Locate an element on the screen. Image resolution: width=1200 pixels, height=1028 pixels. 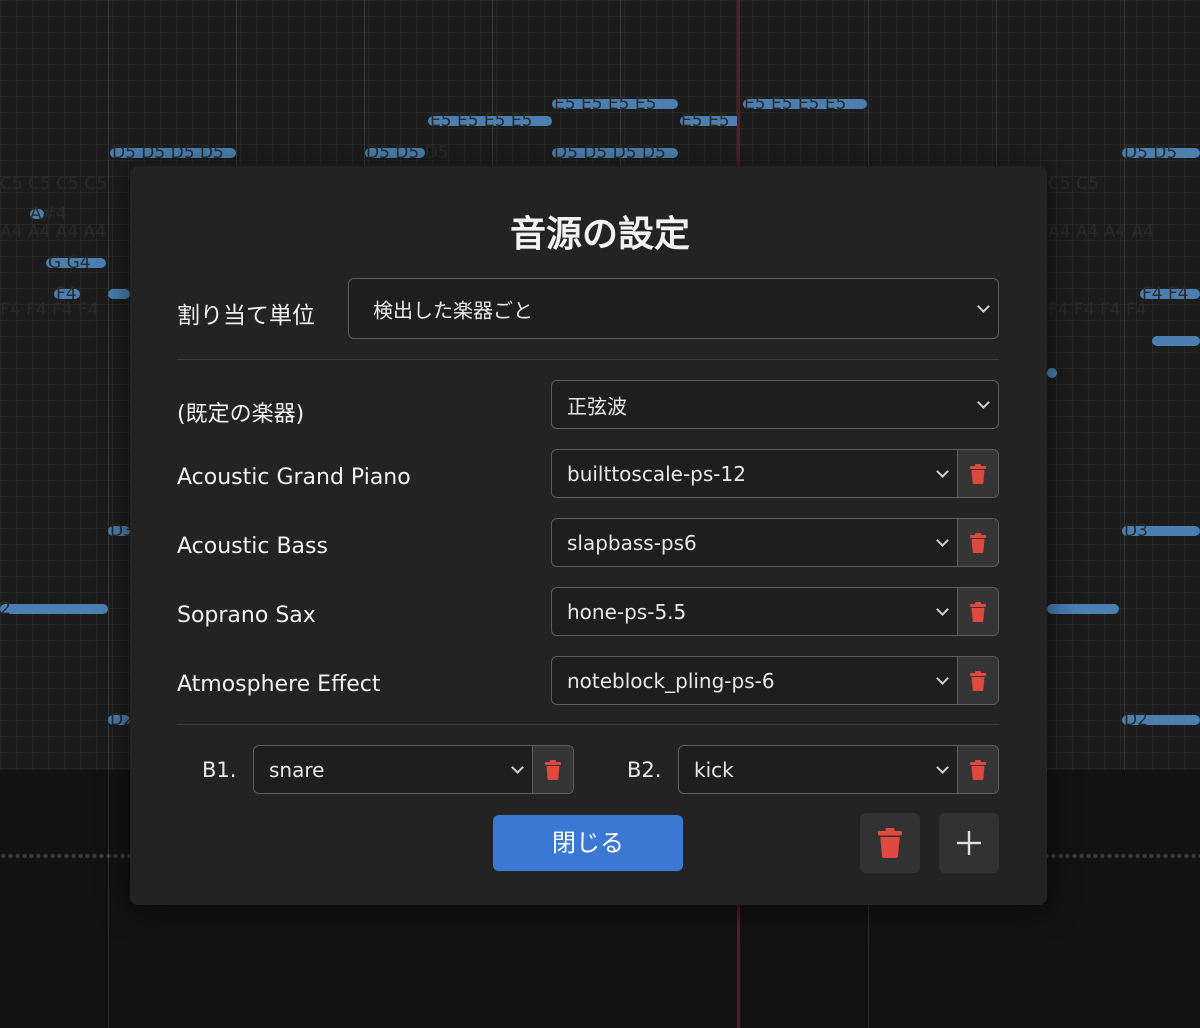
delete-drum-button is located at coordinates (890, 843).